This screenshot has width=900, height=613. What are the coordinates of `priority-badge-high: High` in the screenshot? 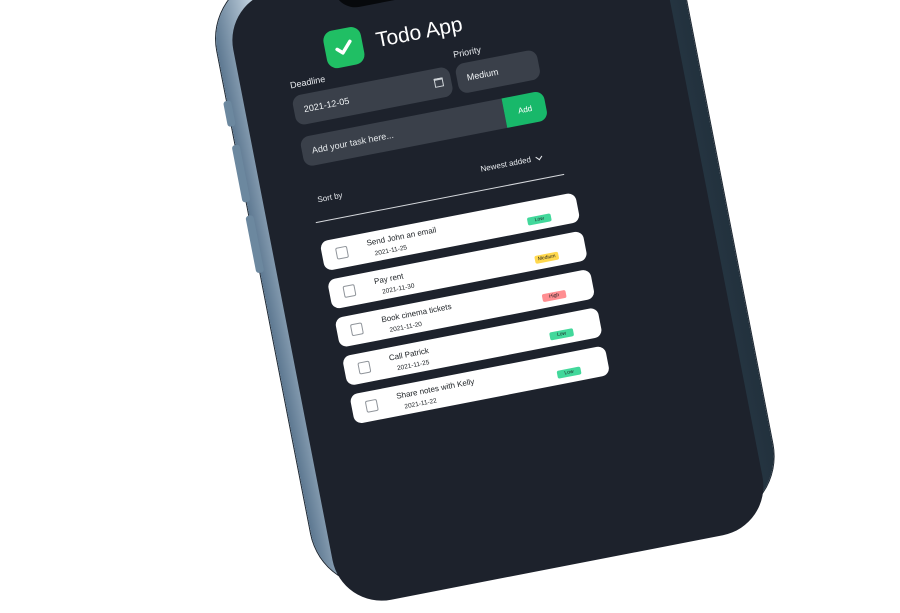 It's located at (554, 296).